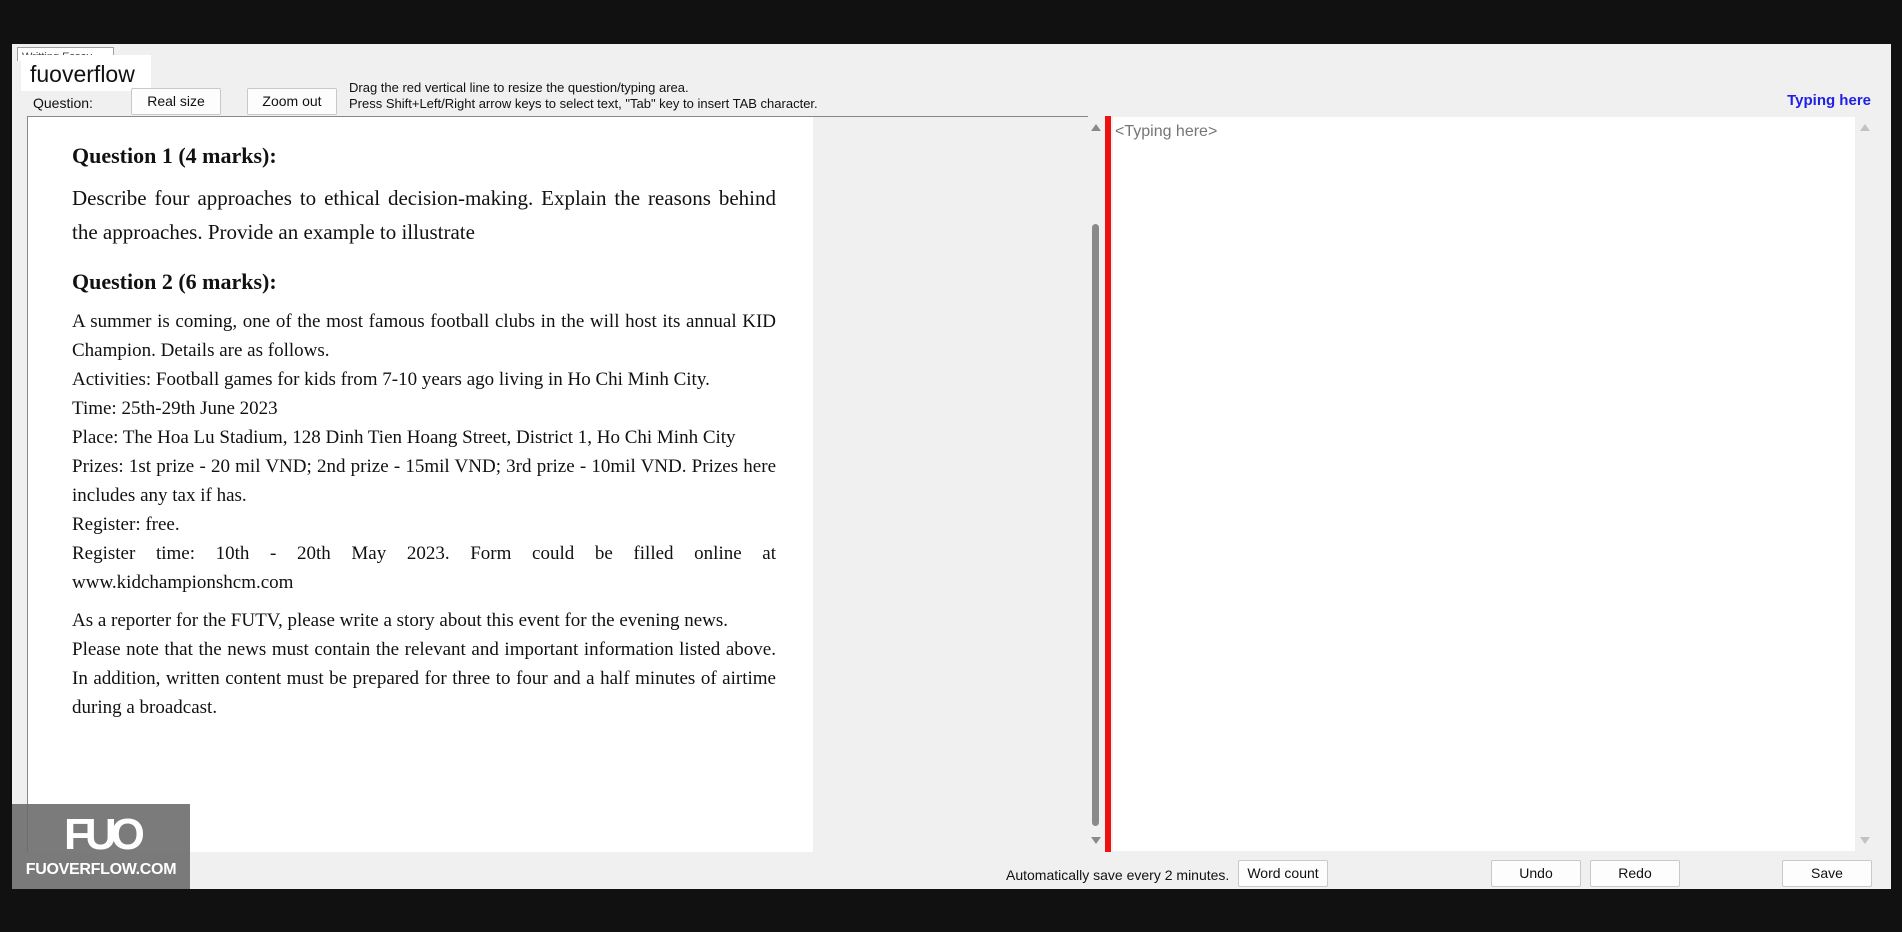 This screenshot has width=1902, height=932. What do you see at coordinates (1635, 873) in the screenshot?
I see `redo-button: Redo` at bounding box center [1635, 873].